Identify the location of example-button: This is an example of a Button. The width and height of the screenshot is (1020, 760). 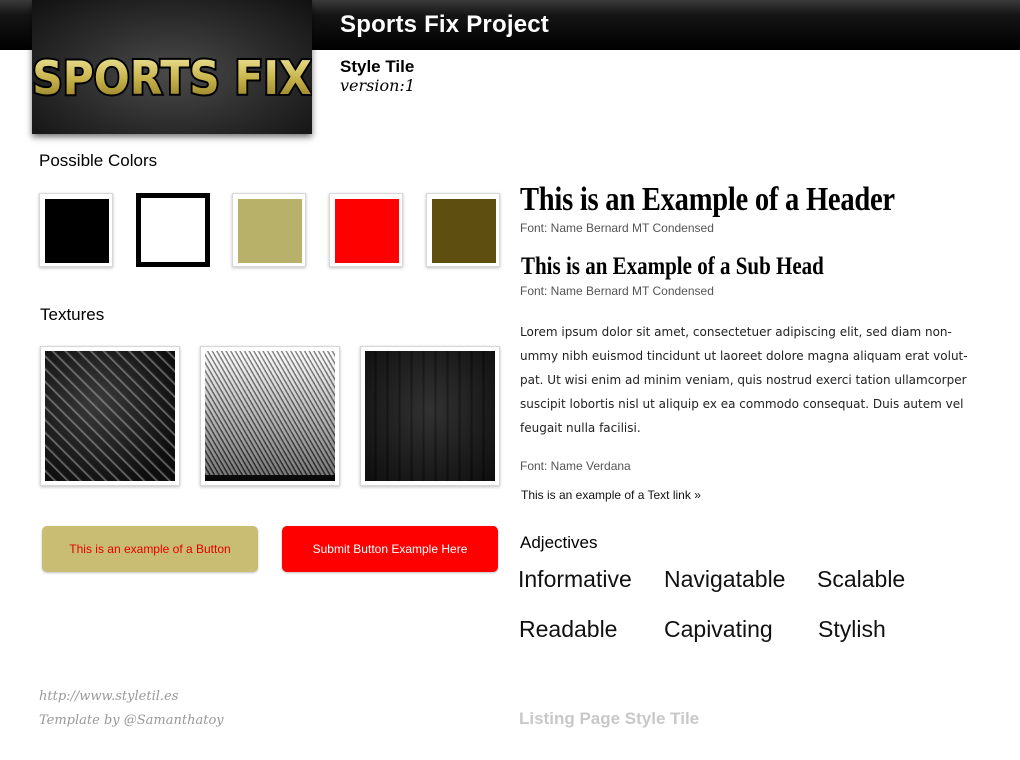
(150, 549).